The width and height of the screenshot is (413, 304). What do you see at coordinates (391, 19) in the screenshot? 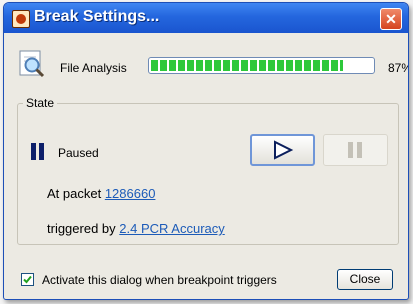
I see `window-close-button: ✕` at bounding box center [391, 19].